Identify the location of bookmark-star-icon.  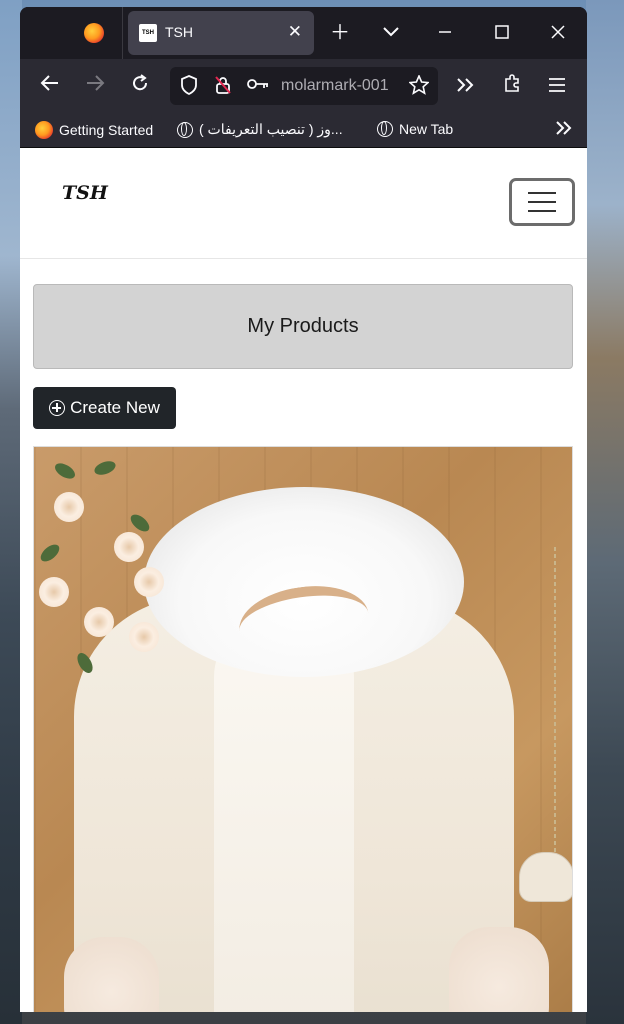
(419, 85).